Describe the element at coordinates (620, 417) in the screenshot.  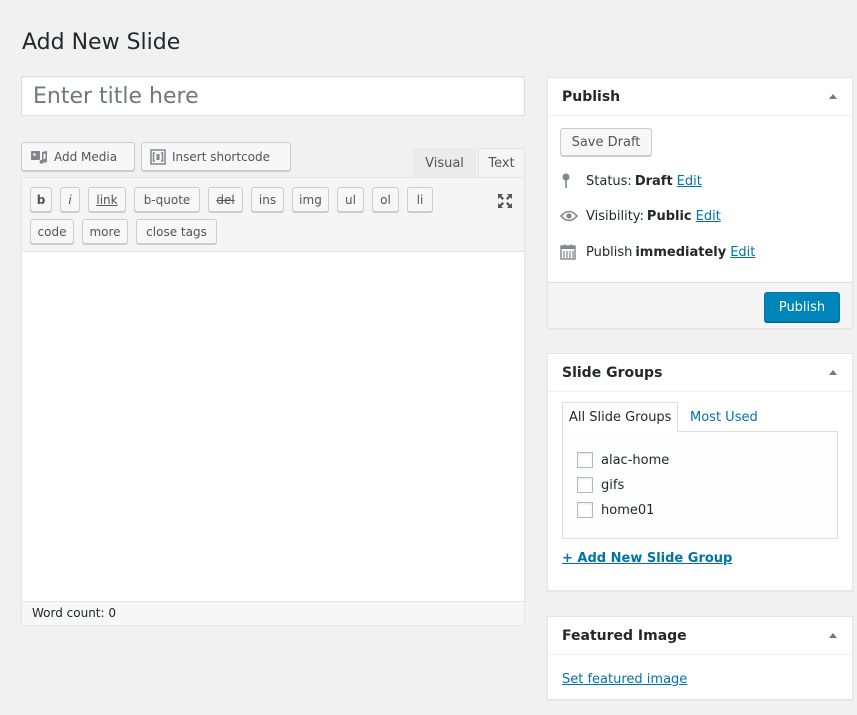
I see `tab-all-slide-groups: All Slide Groups` at that location.